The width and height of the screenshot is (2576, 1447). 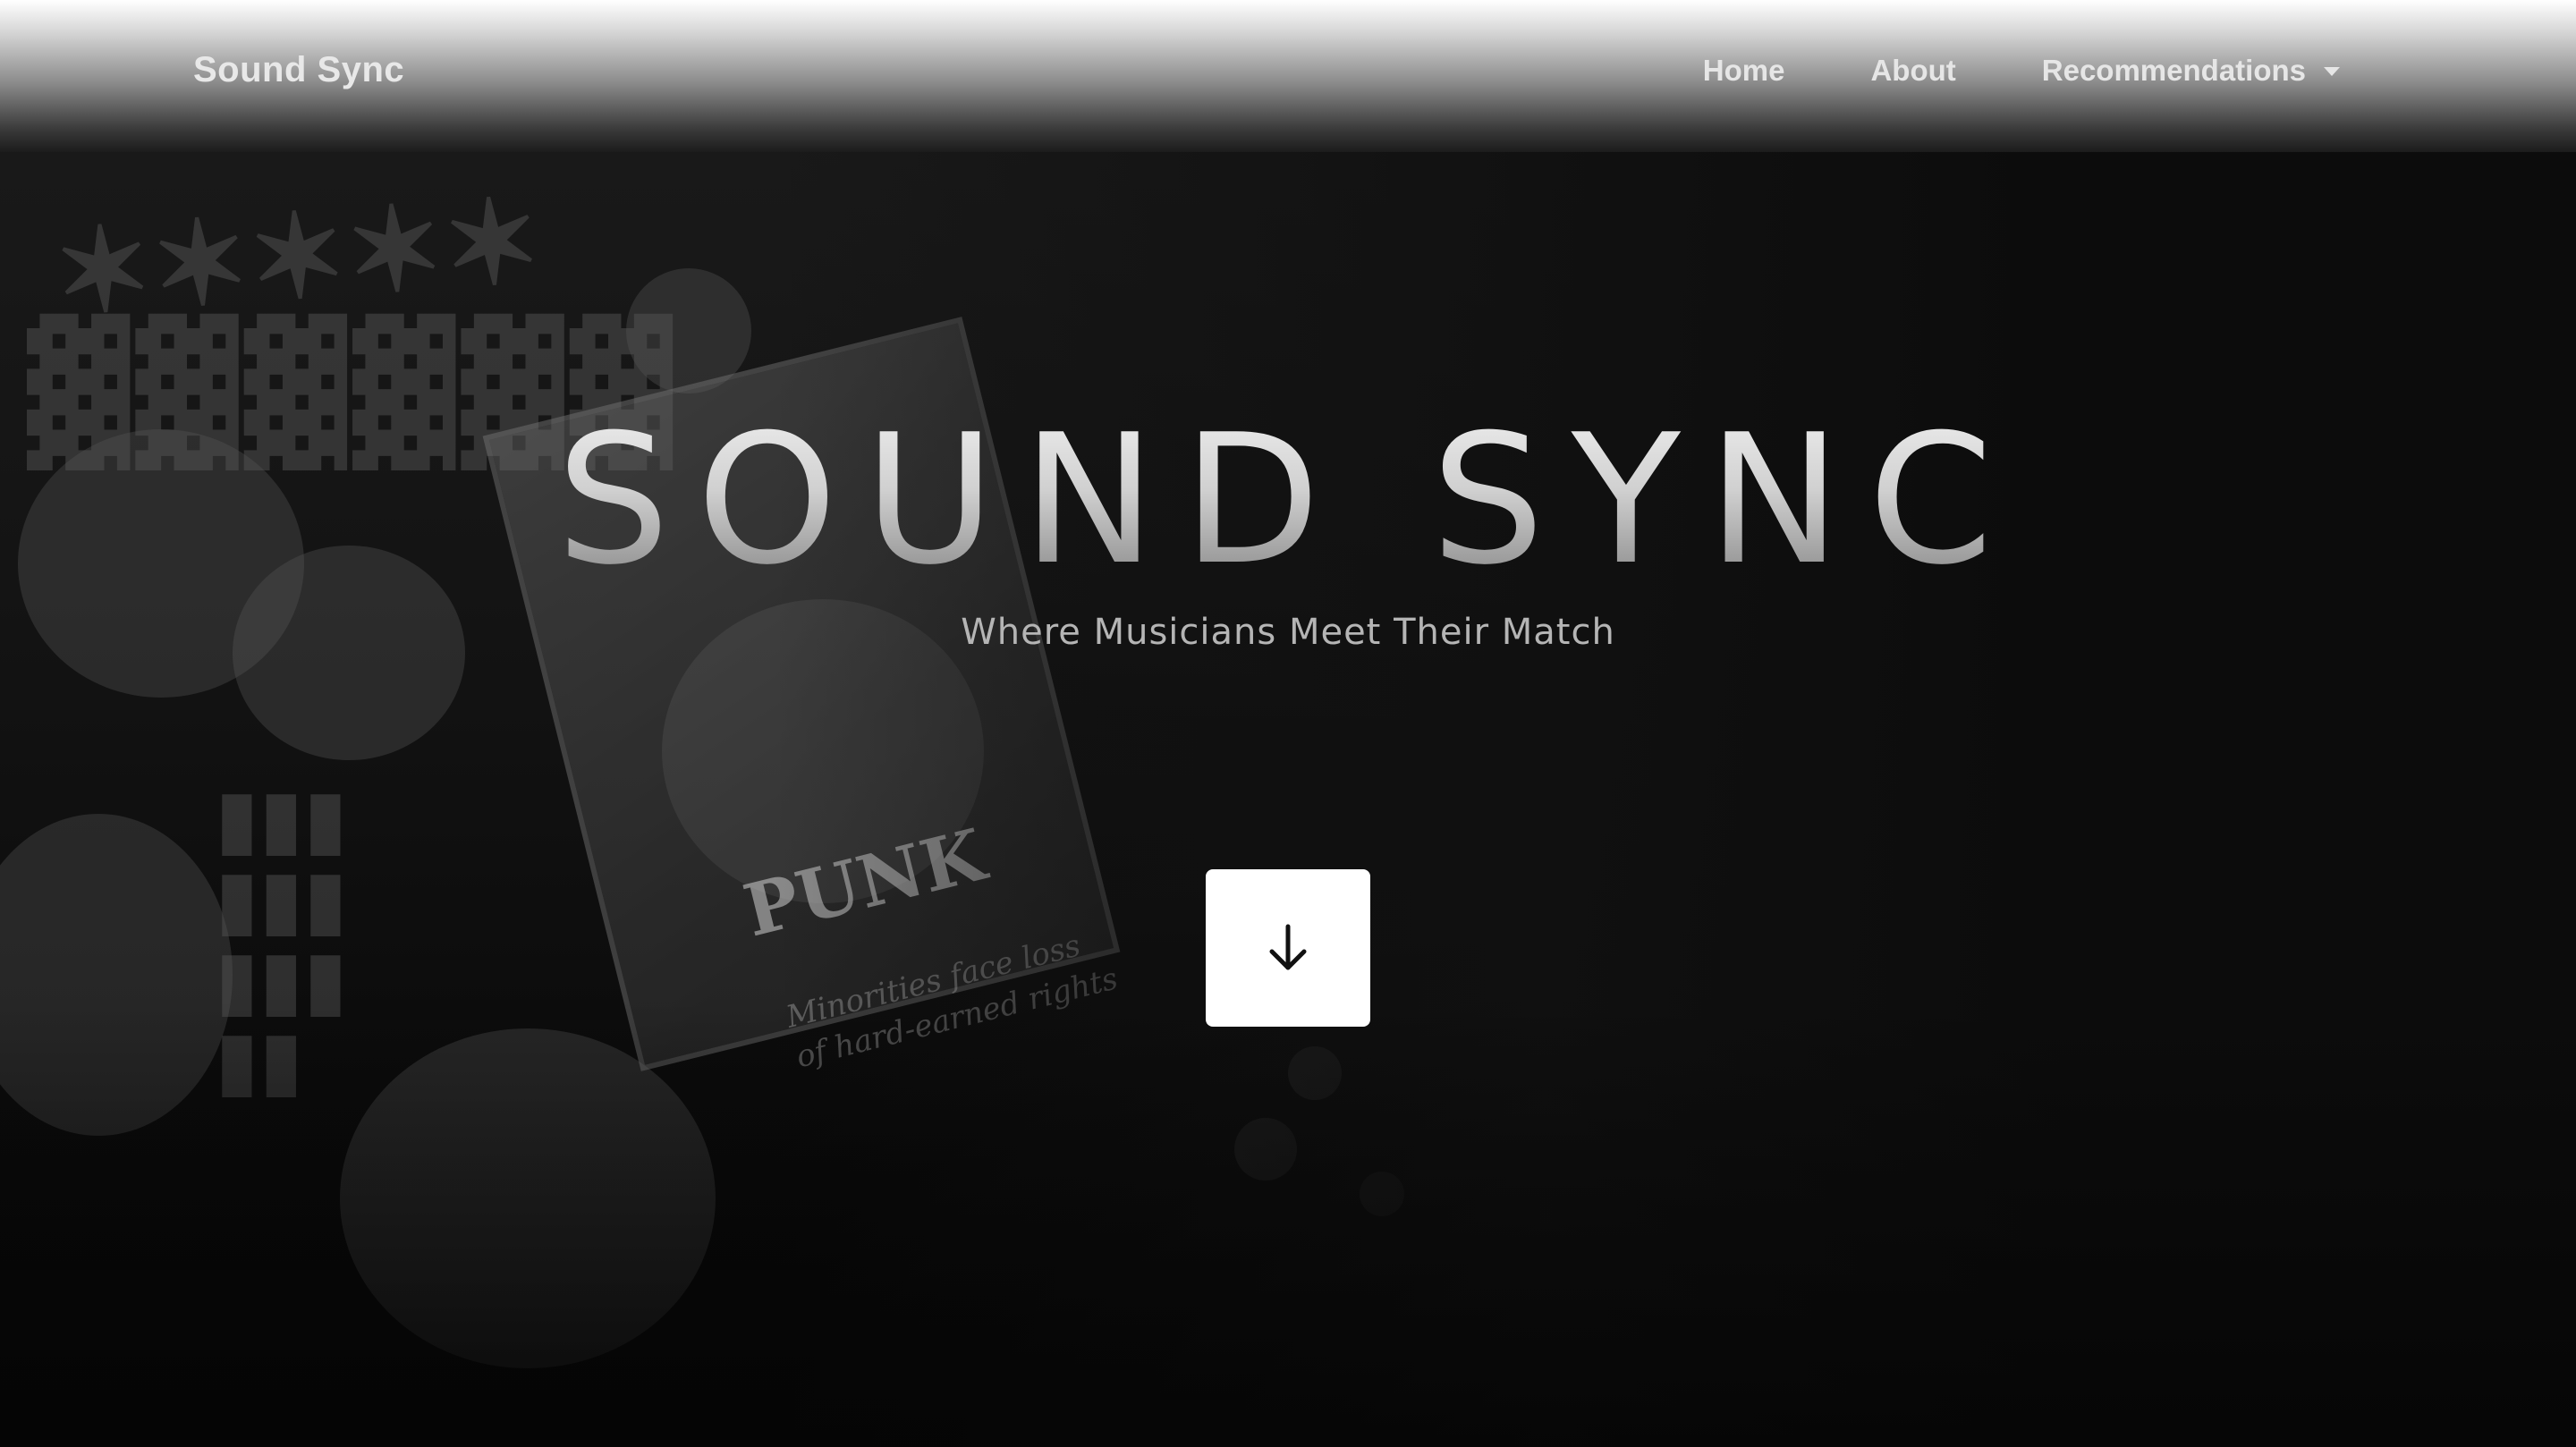 What do you see at coordinates (281, 939) in the screenshot?
I see `collage-text-decoration: ▮▮▮ ▮▮▮ ▮▮▮ ▮▮` at bounding box center [281, 939].